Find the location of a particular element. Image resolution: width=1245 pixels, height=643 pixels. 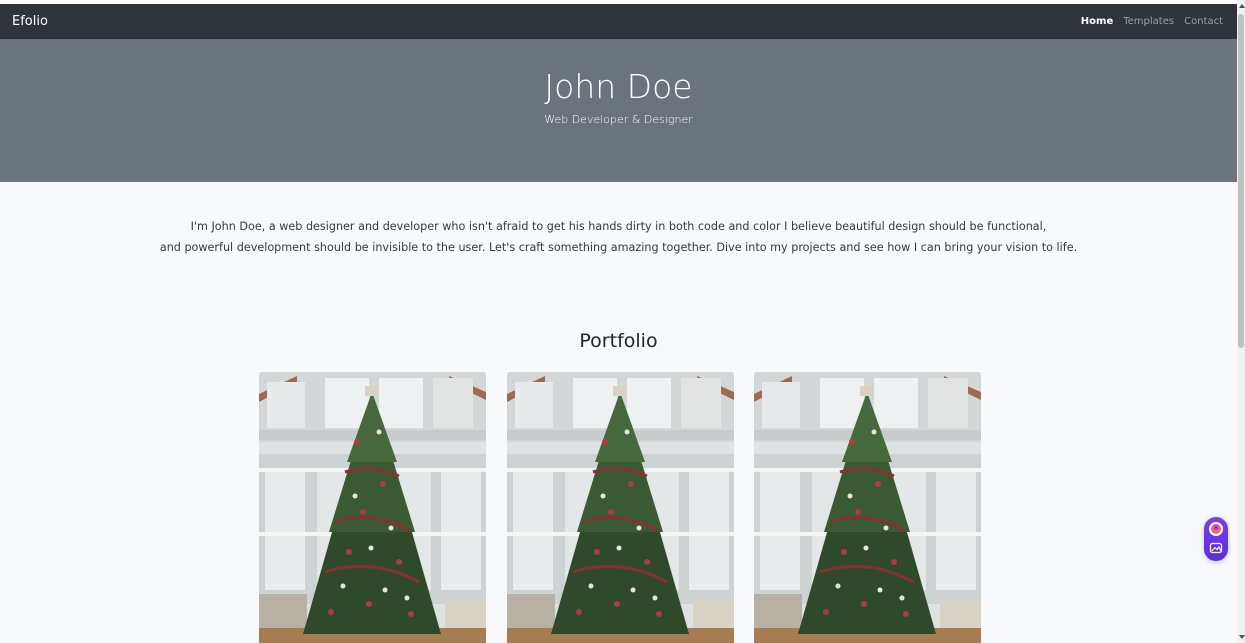

hero-subtitle: Web Developer & Designer is located at coordinates (618, 119).